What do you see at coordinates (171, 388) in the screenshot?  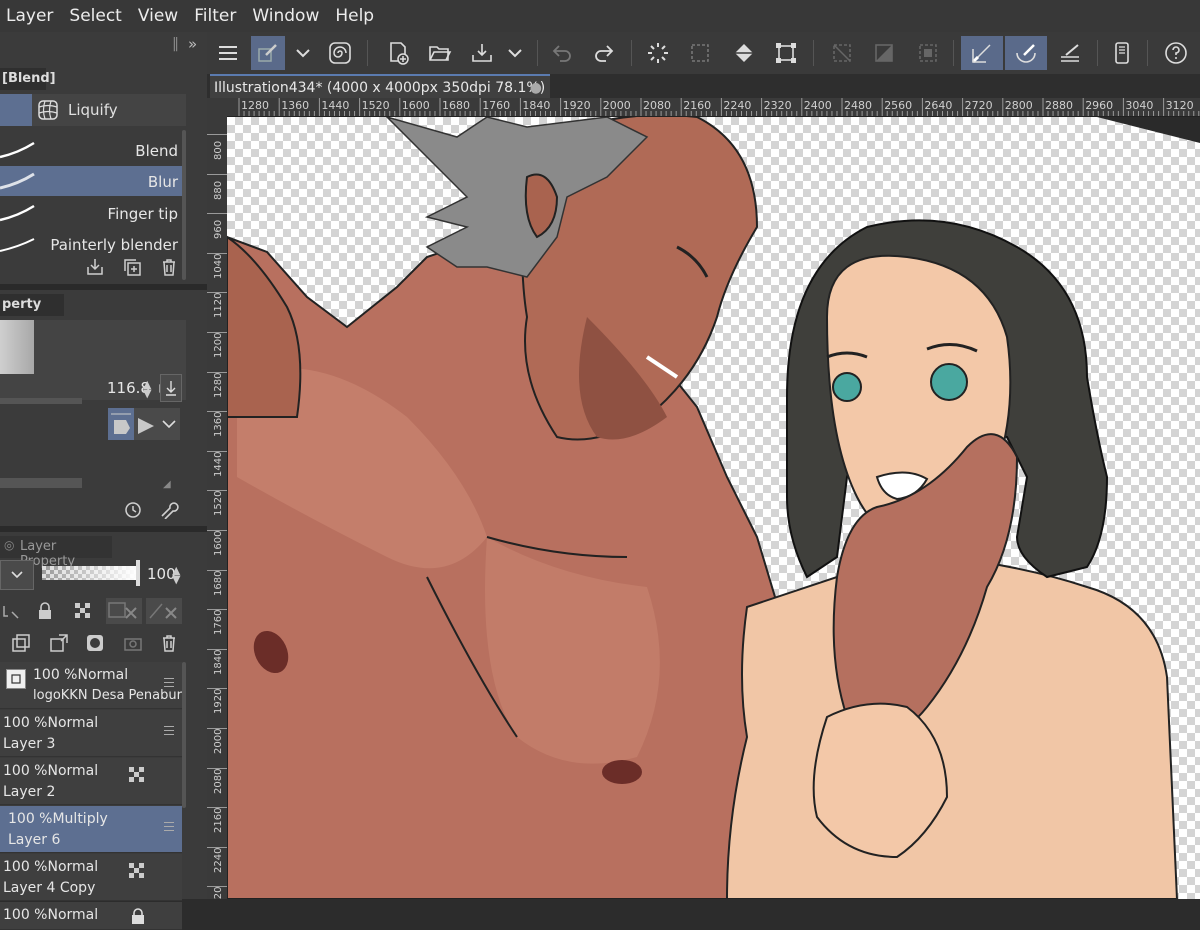 I see `size-download-icon` at bounding box center [171, 388].